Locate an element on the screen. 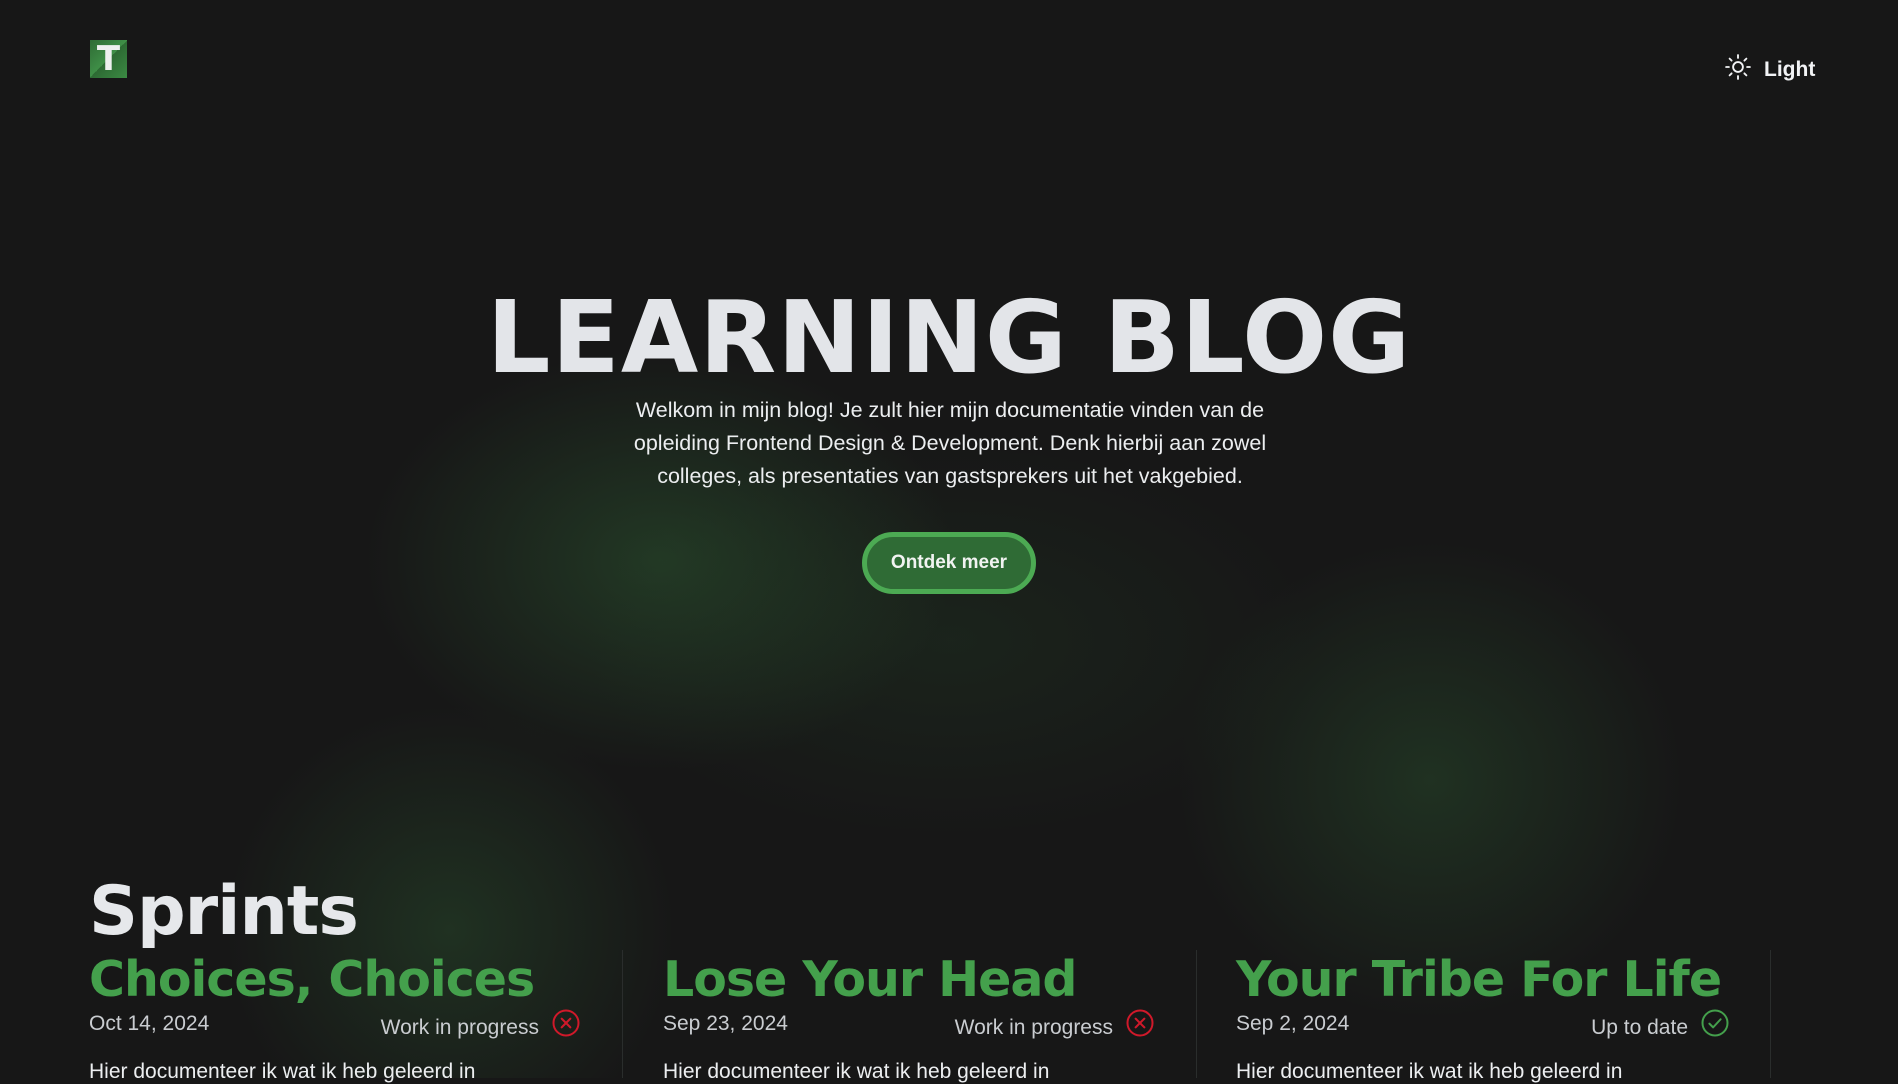 The image size is (1898, 1084). logo-letter: T is located at coordinates (108, 59).